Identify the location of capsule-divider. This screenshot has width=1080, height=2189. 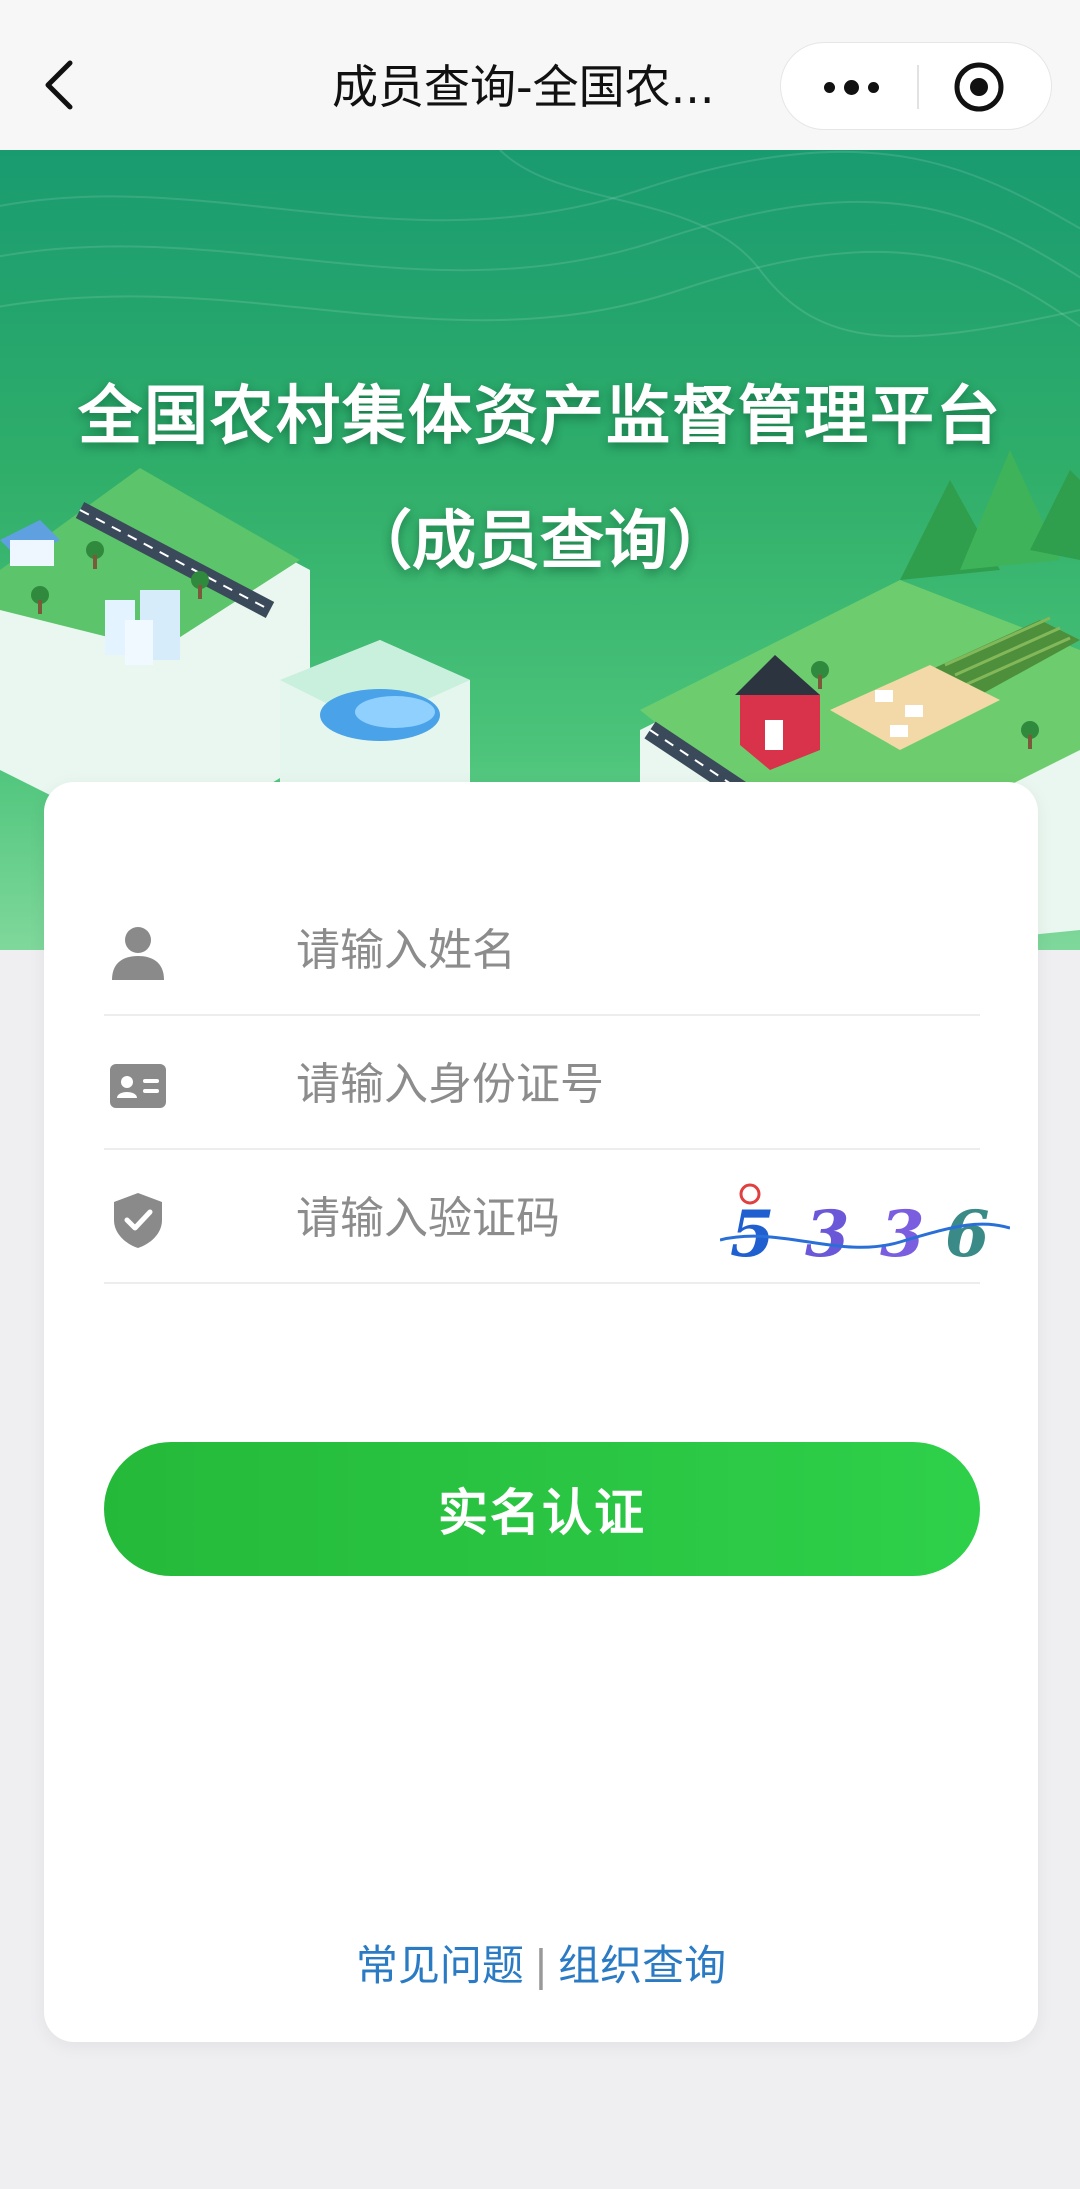
(918, 87).